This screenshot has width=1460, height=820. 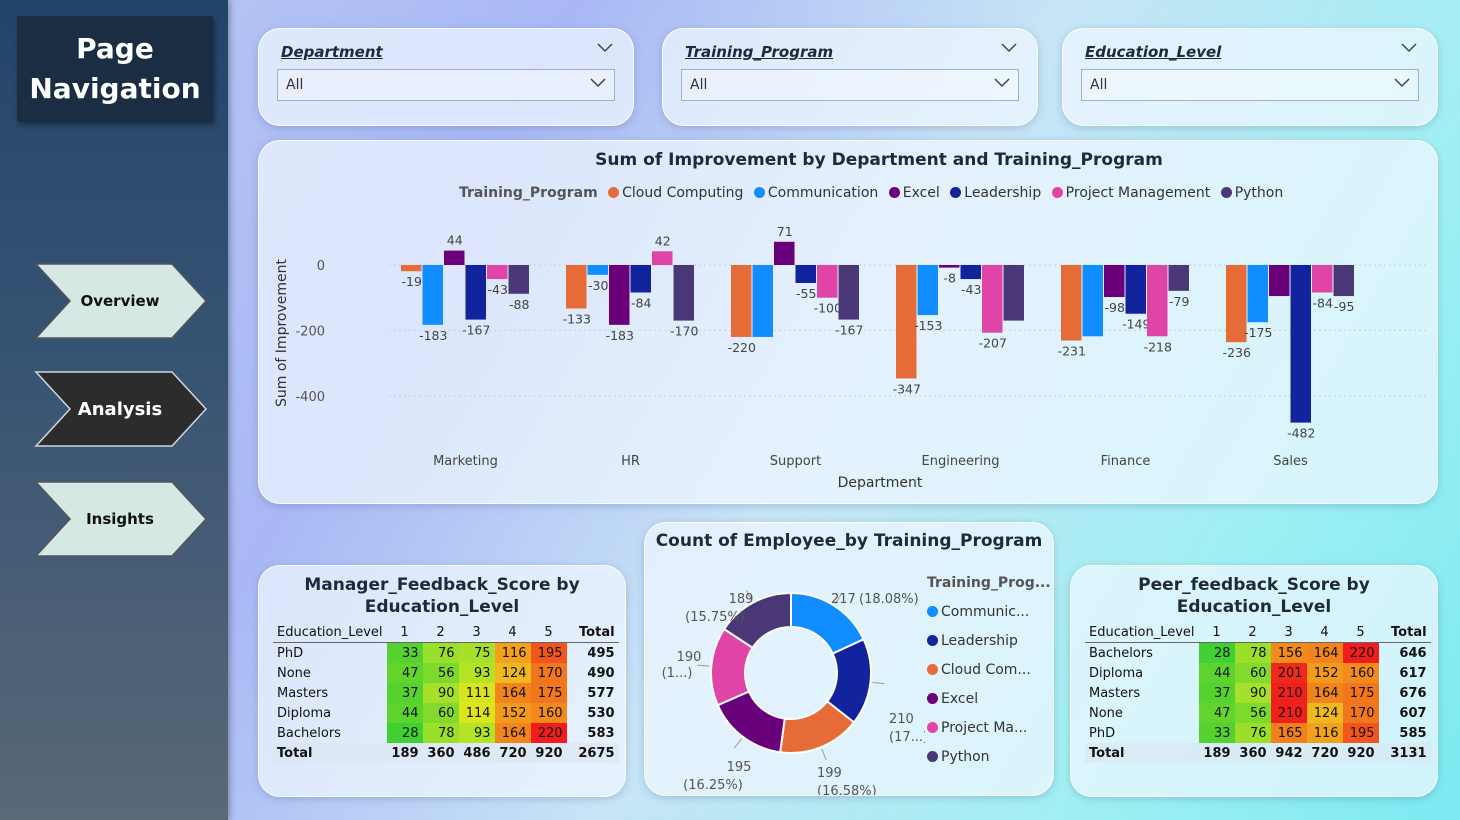 I want to click on matrix-cell: 160, so click(x=1360, y=673).